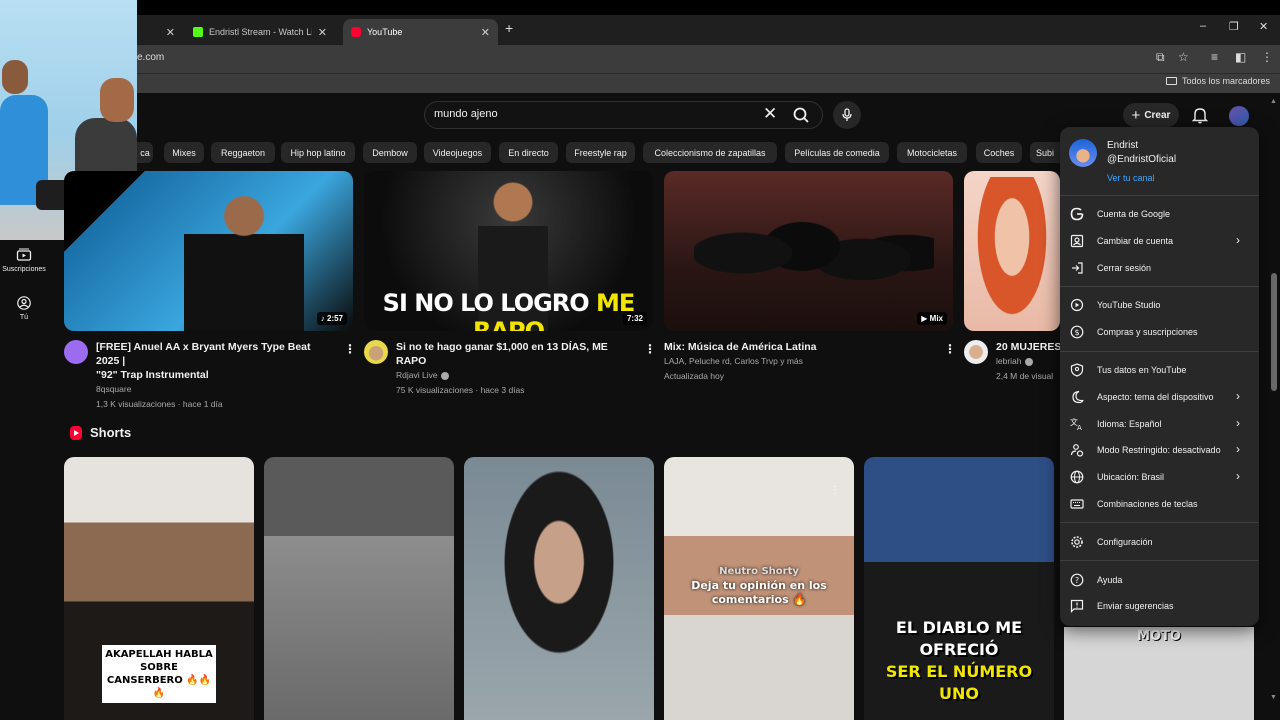 The width and height of the screenshot is (1280, 720). Describe the element at coordinates (1160, 57) in the screenshot. I see `install-app-icon: ⧉` at that location.